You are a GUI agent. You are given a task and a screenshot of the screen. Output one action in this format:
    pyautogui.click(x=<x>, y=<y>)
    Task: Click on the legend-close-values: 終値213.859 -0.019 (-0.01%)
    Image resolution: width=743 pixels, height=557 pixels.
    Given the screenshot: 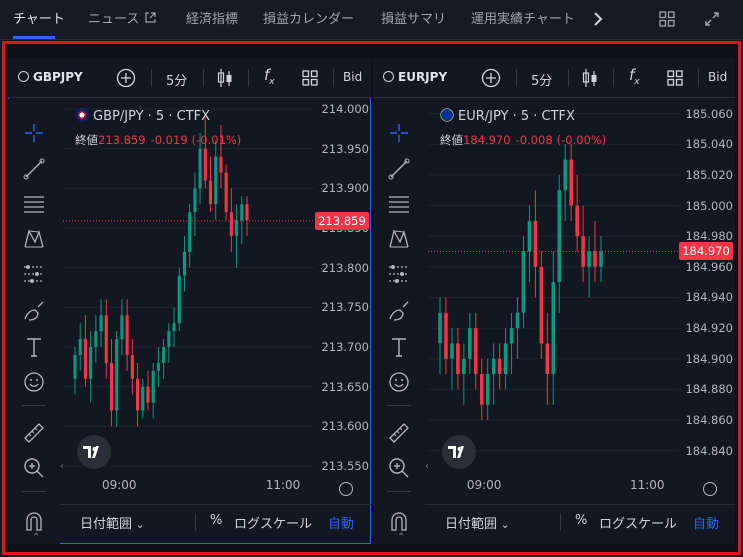 What is the action you would take?
    pyautogui.click(x=158, y=140)
    